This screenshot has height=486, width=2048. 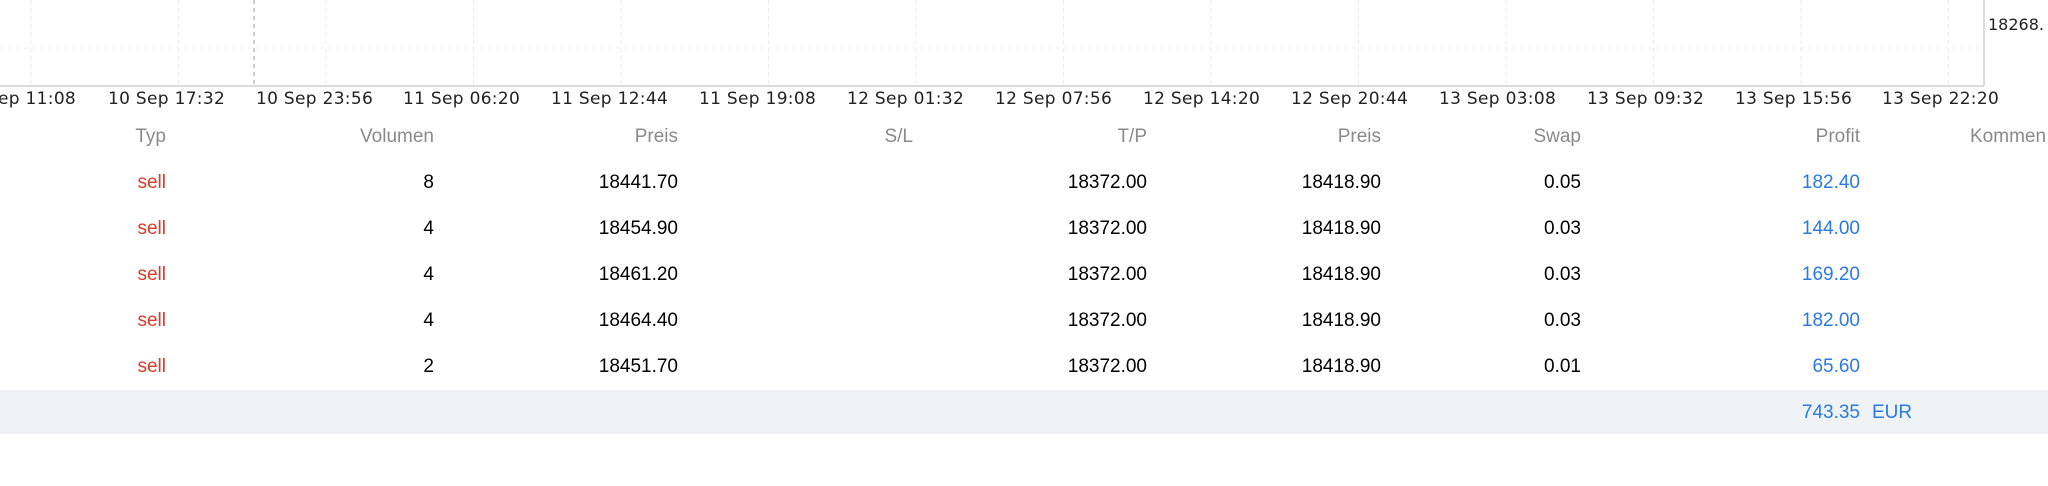 I want to click on cell-profit: 182.00, so click(x=1830, y=320).